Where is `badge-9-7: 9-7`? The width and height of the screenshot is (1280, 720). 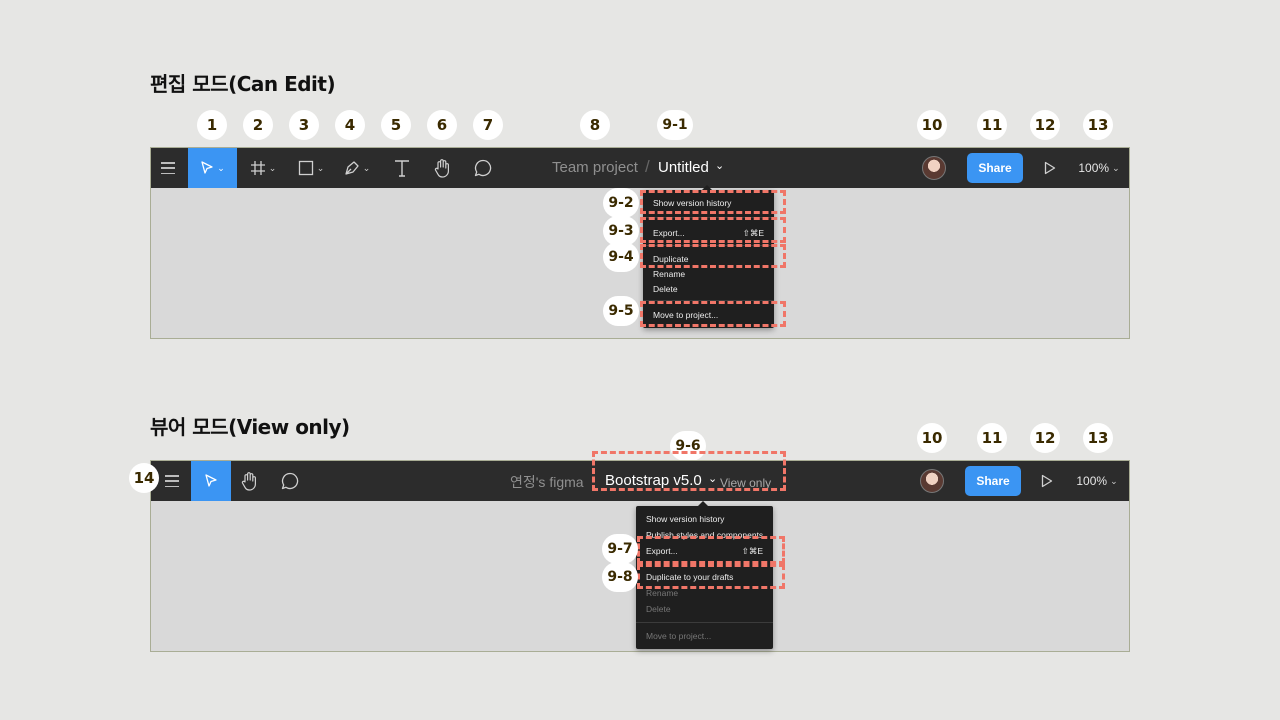
badge-9-7: 9-7 is located at coordinates (620, 549).